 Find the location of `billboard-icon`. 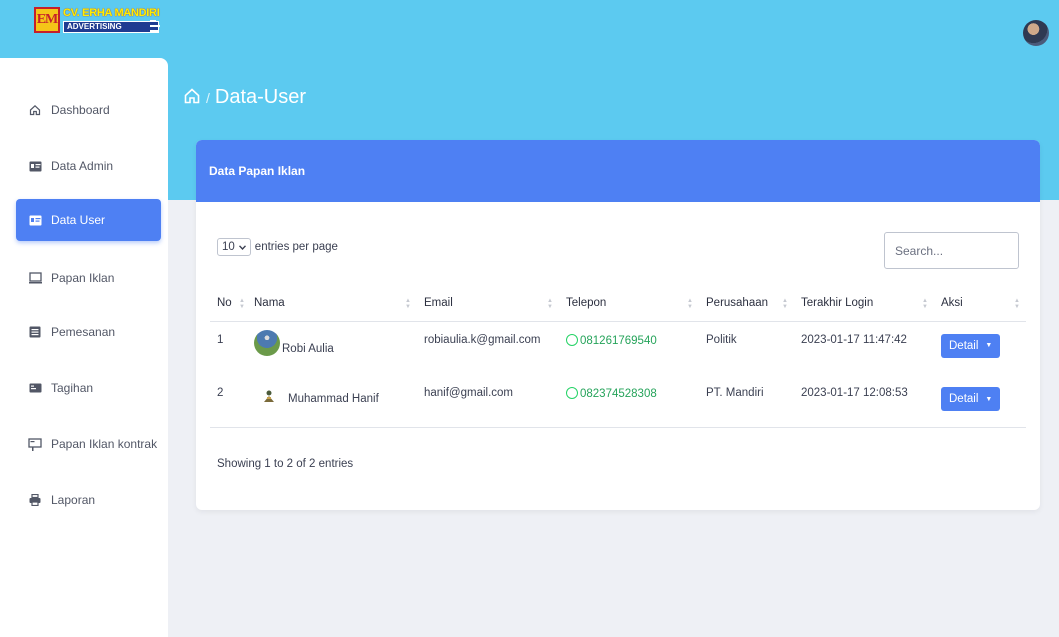

billboard-icon is located at coordinates (35, 444).